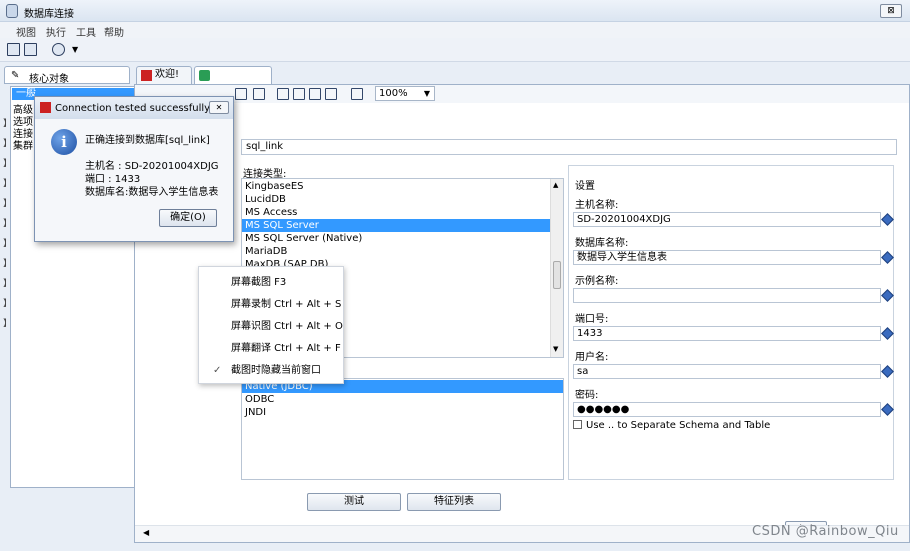 This screenshot has width=910, height=551. What do you see at coordinates (396, 225) in the screenshot?
I see `list-item-selected: MS SQL Server` at bounding box center [396, 225].